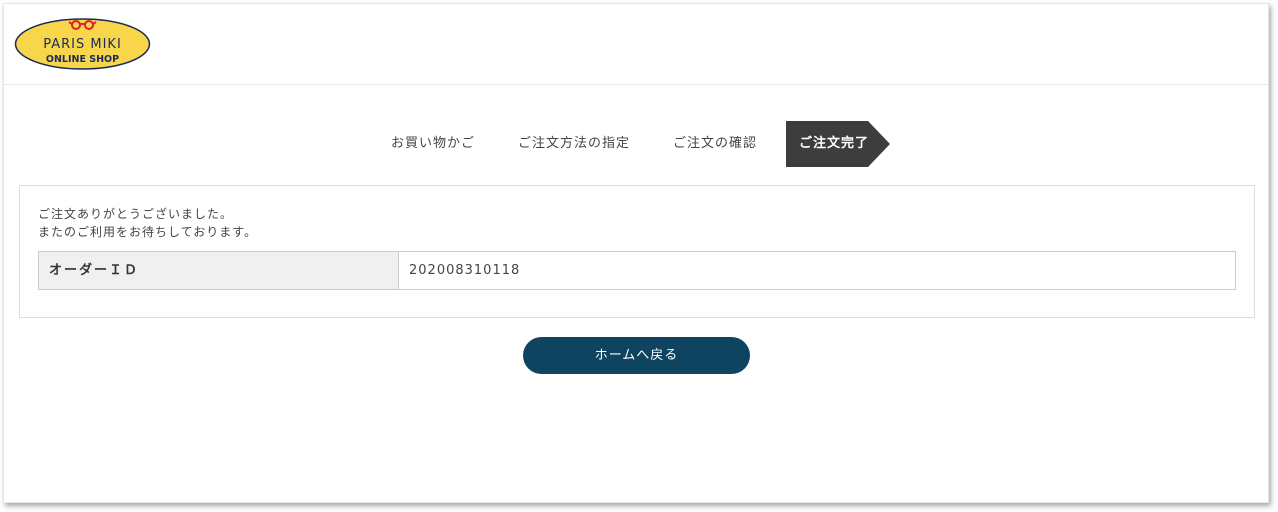  What do you see at coordinates (636, 355) in the screenshot?
I see `back-to-home-button: ホームへ戻る` at bounding box center [636, 355].